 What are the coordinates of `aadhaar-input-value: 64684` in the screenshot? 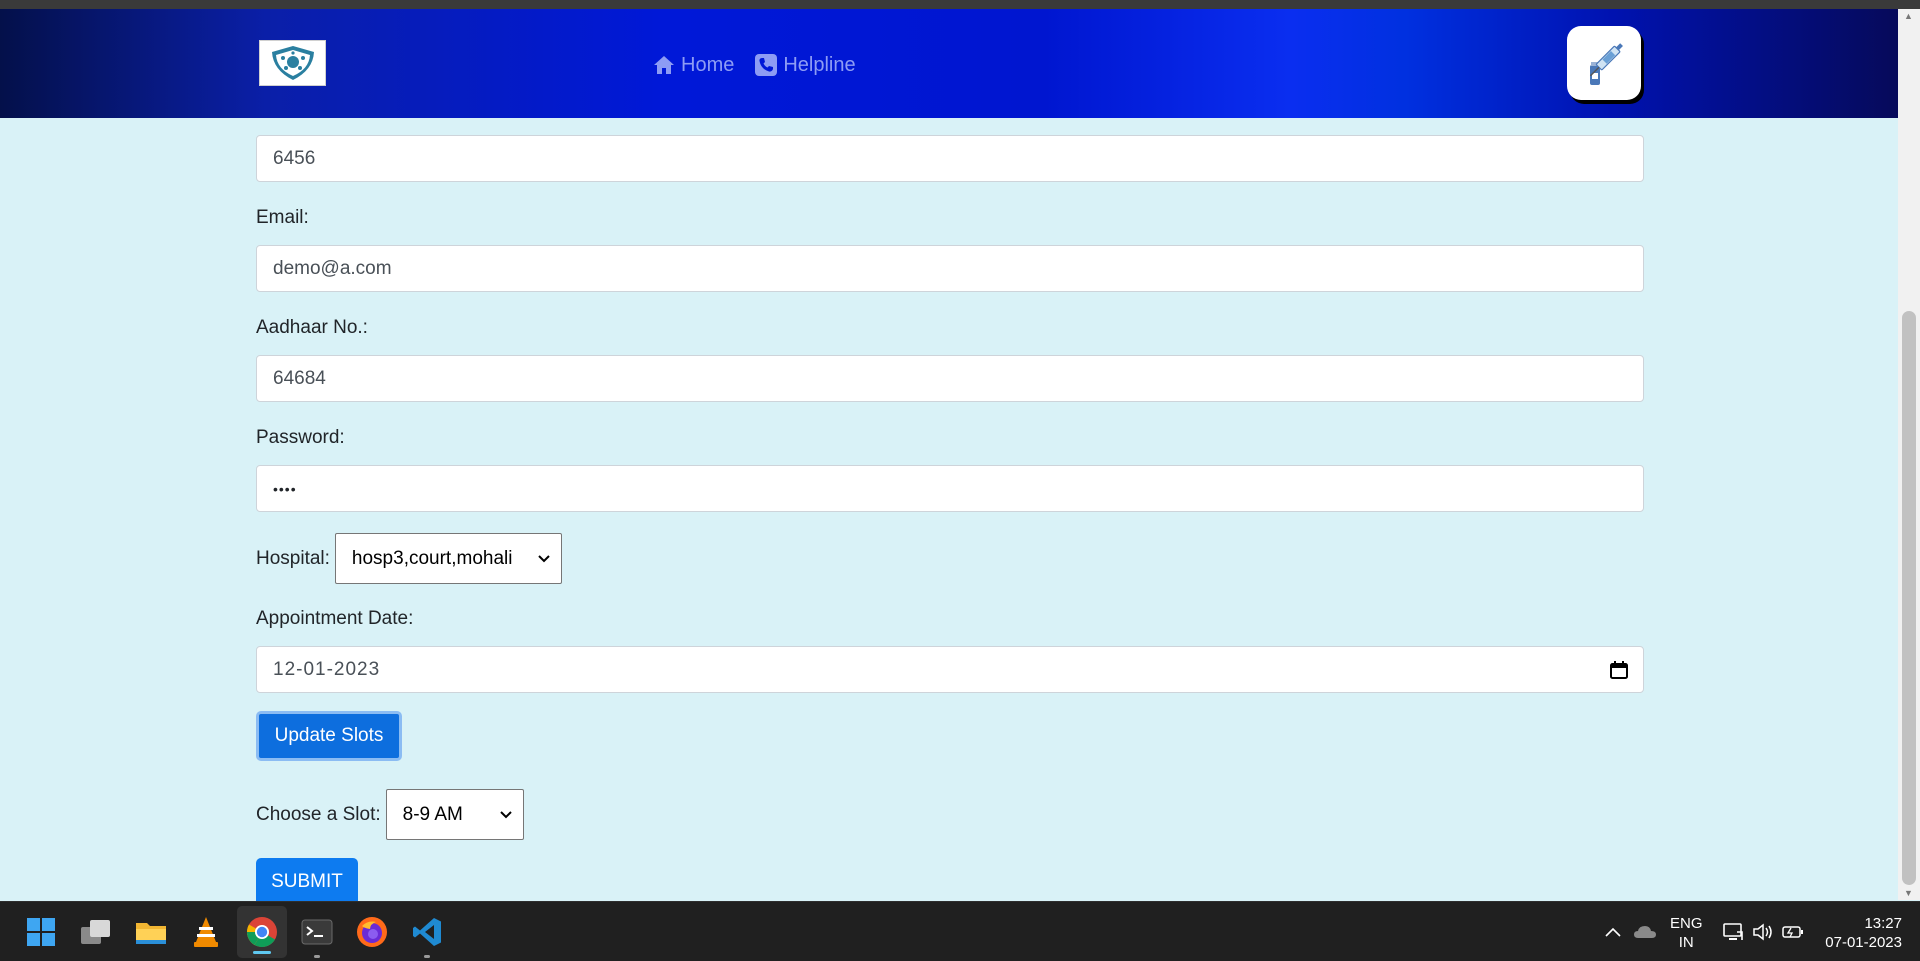 It's located at (299, 378).